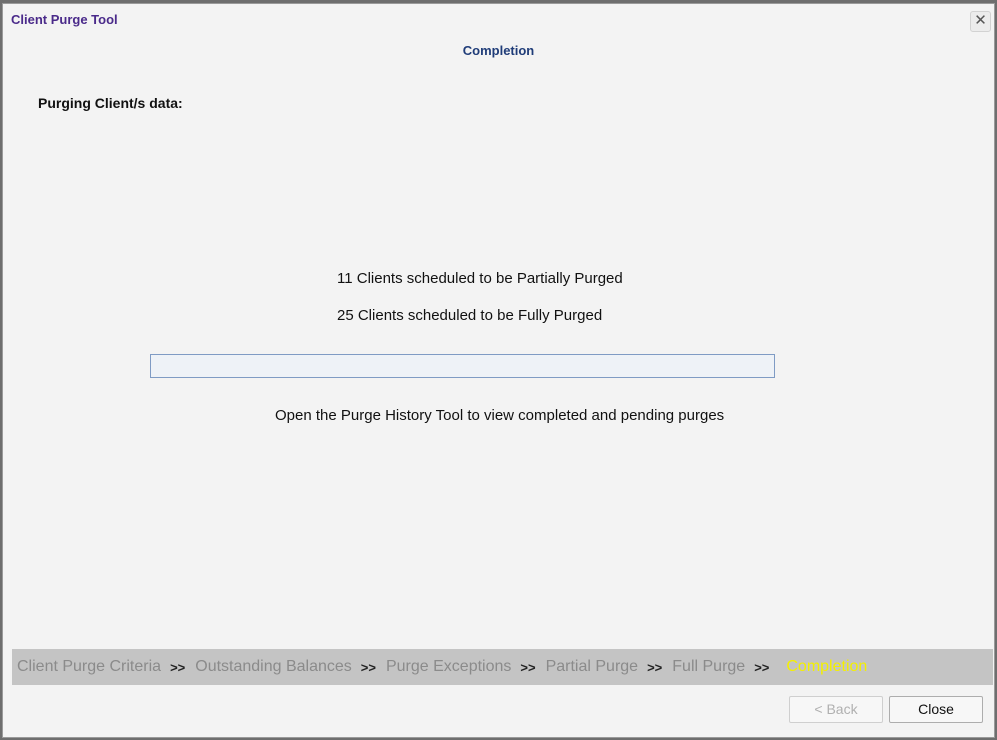  I want to click on step-outstanding-balances: Outstanding Balances, so click(273, 666).